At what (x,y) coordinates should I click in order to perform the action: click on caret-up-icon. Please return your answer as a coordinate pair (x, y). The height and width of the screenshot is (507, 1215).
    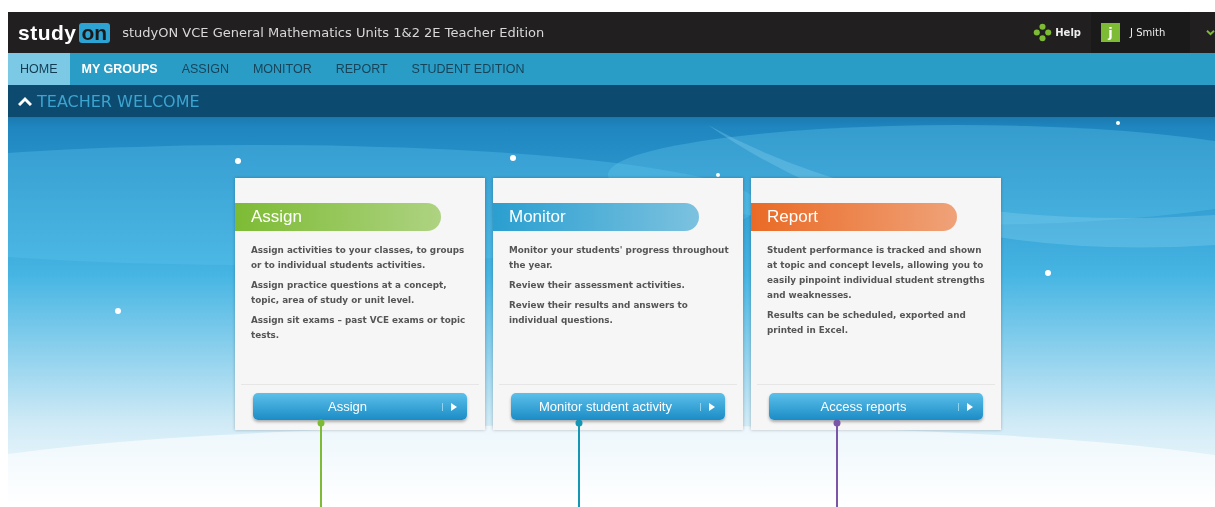
    Looking at the image, I should click on (25, 101).